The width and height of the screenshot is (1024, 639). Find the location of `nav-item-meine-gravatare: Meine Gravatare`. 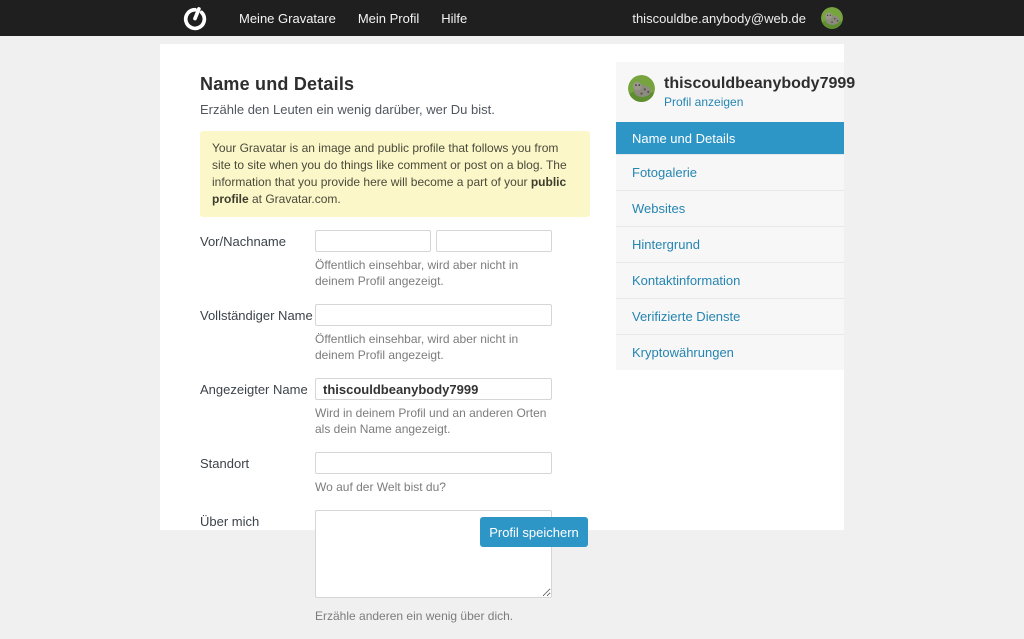

nav-item-meine-gravatare: Meine Gravatare is located at coordinates (287, 18).